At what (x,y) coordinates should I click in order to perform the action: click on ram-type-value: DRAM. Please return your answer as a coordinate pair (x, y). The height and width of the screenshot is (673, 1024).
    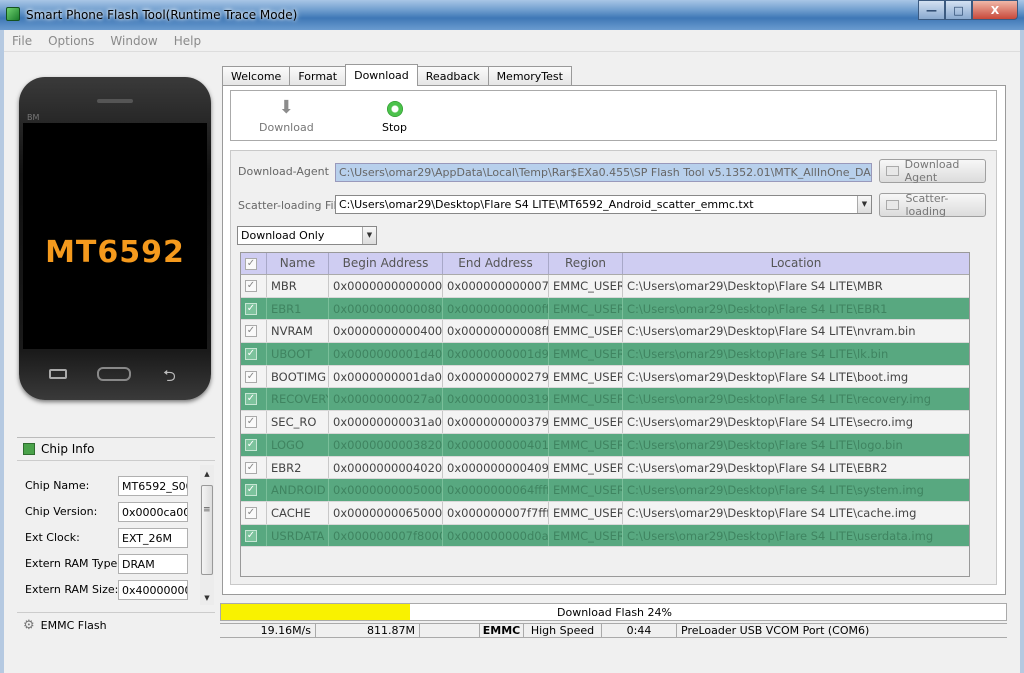
    Looking at the image, I should click on (153, 564).